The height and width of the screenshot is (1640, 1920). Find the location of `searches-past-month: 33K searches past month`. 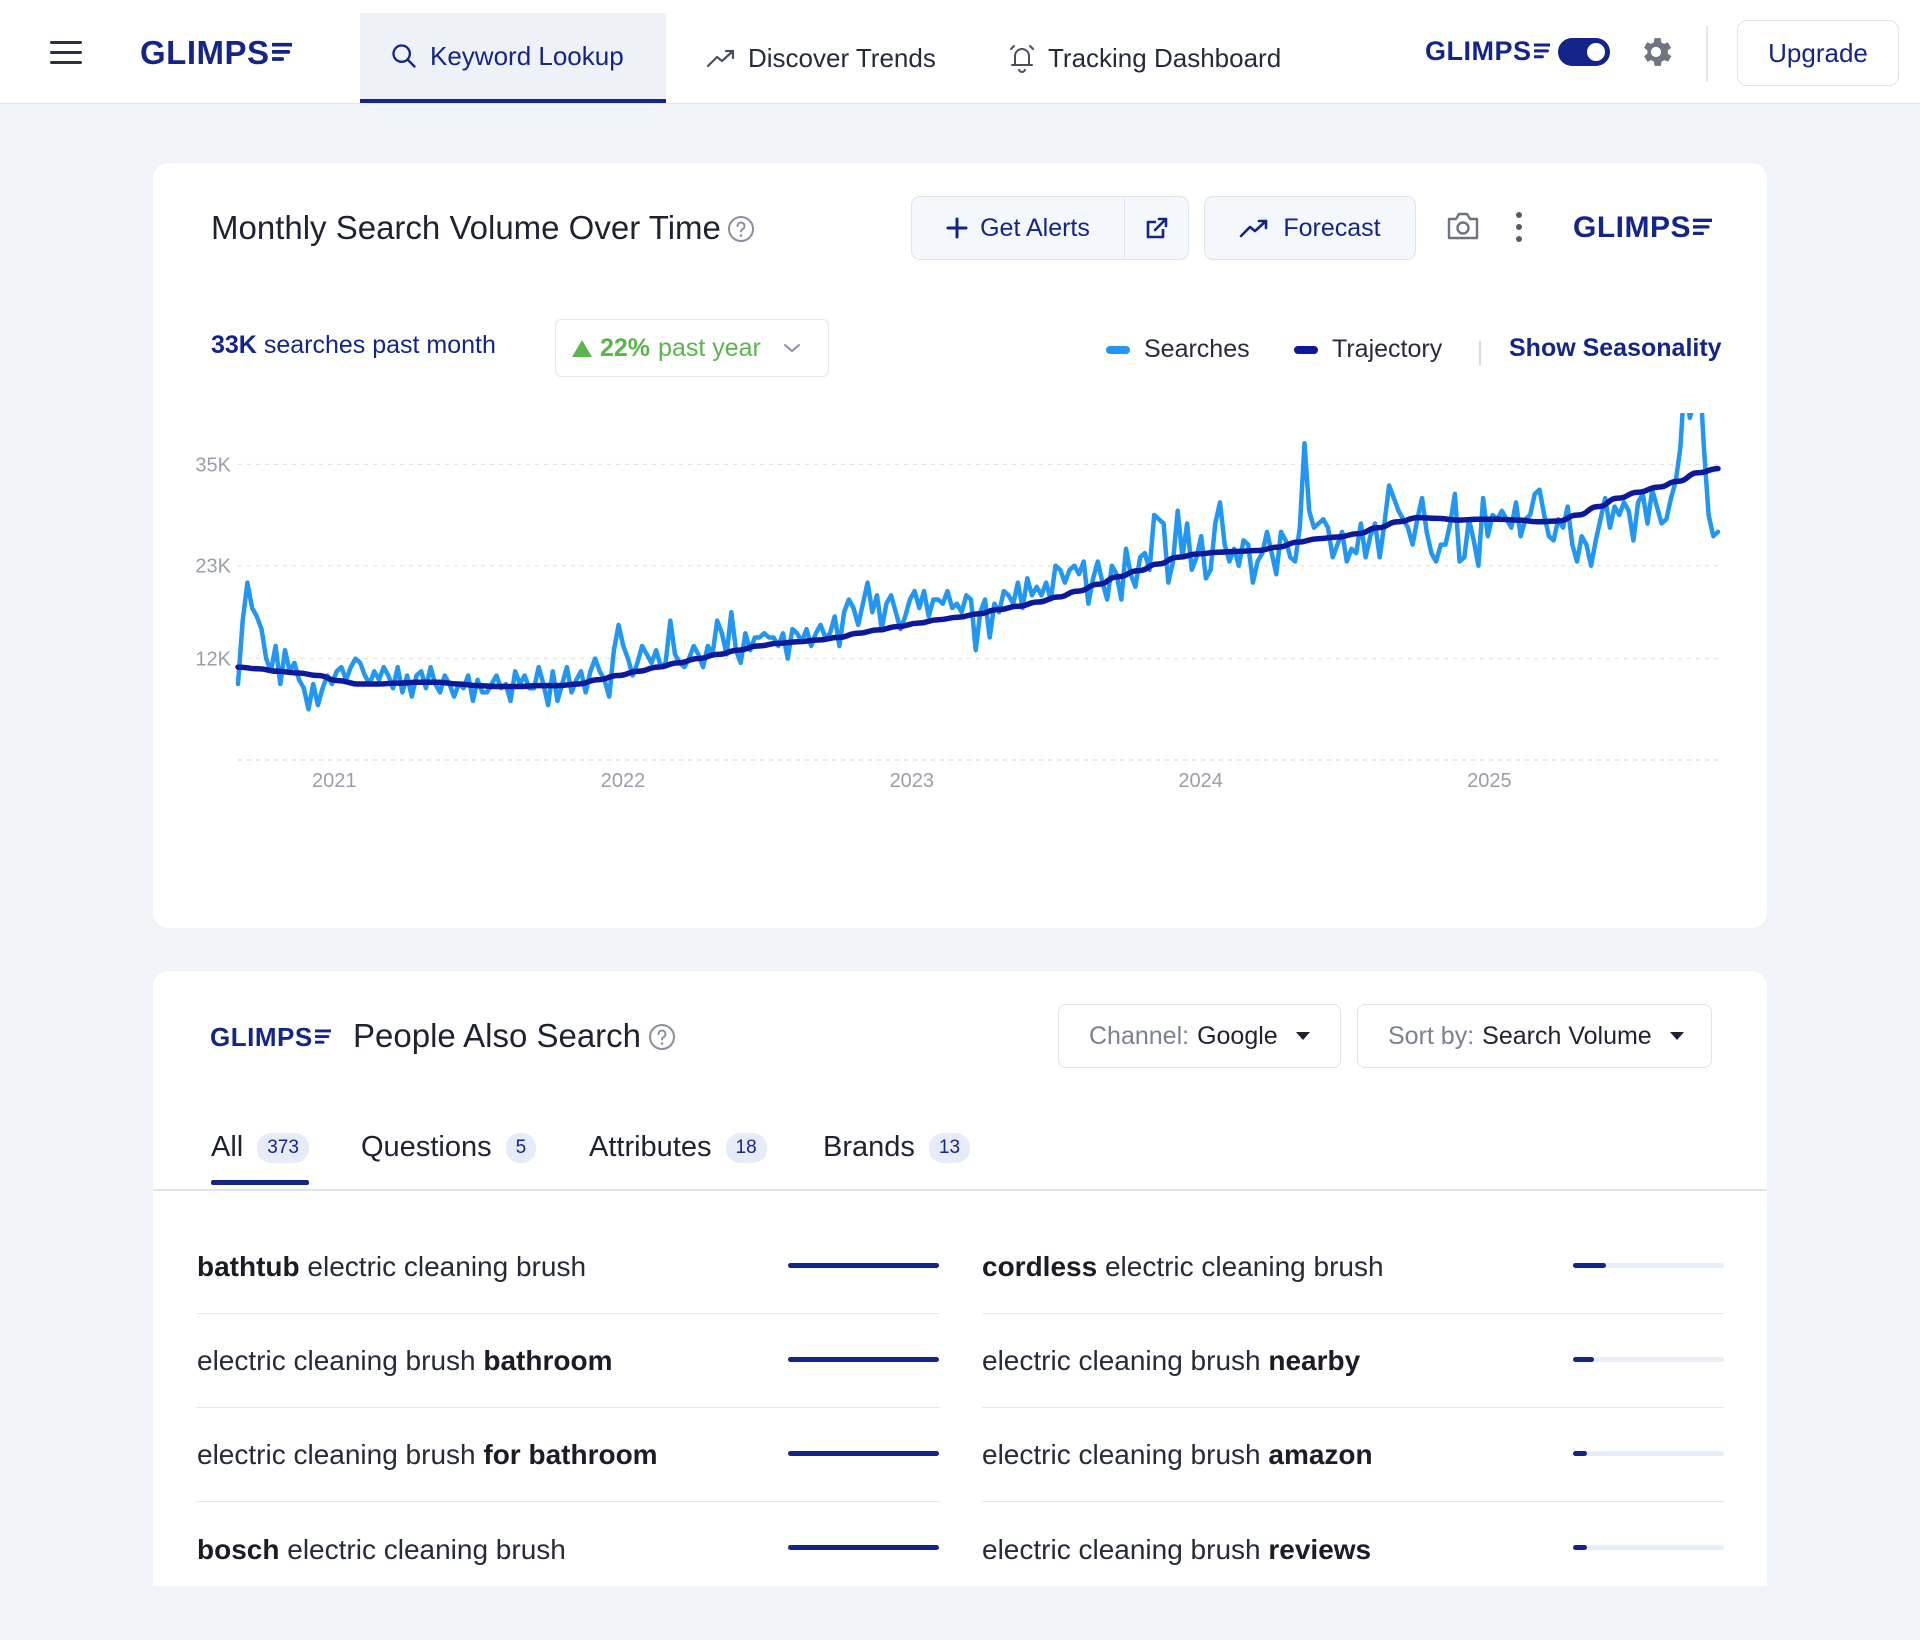

searches-past-month: 33K searches past month is located at coordinates (353, 345).